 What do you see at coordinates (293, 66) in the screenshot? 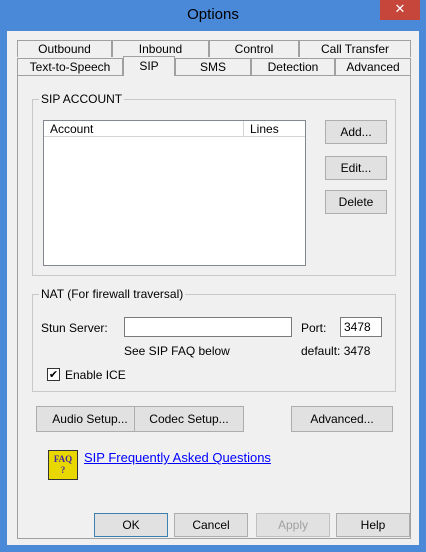
I see `tab-detection: Detection` at bounding box center [293, 66].